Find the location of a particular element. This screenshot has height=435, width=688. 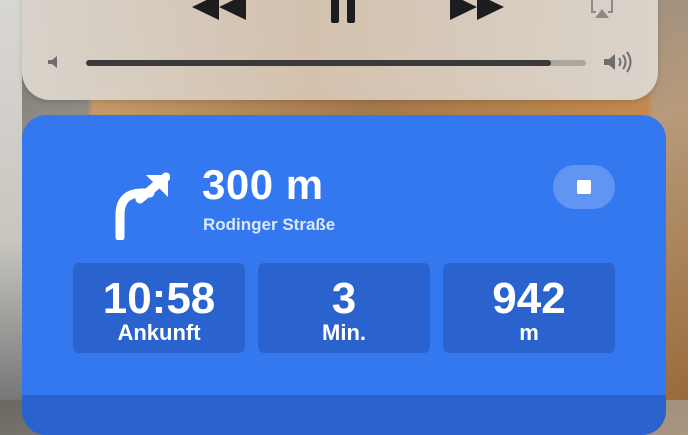

pause-button is located at coordinates (343, 15).